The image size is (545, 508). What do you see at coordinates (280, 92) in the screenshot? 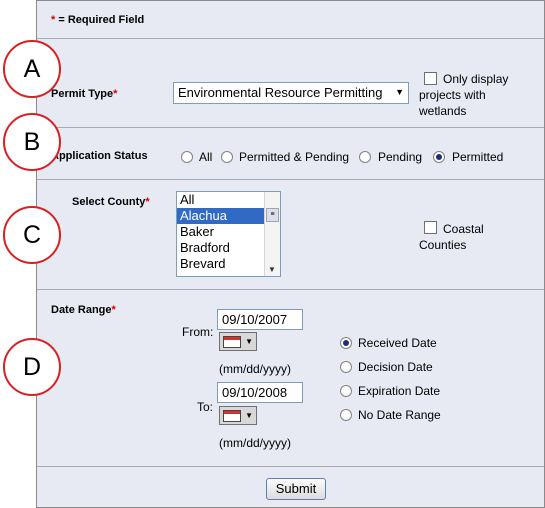
I see `permit-type-selected-value: Environmental Resource Permitting` at bounding box center [280, 92].